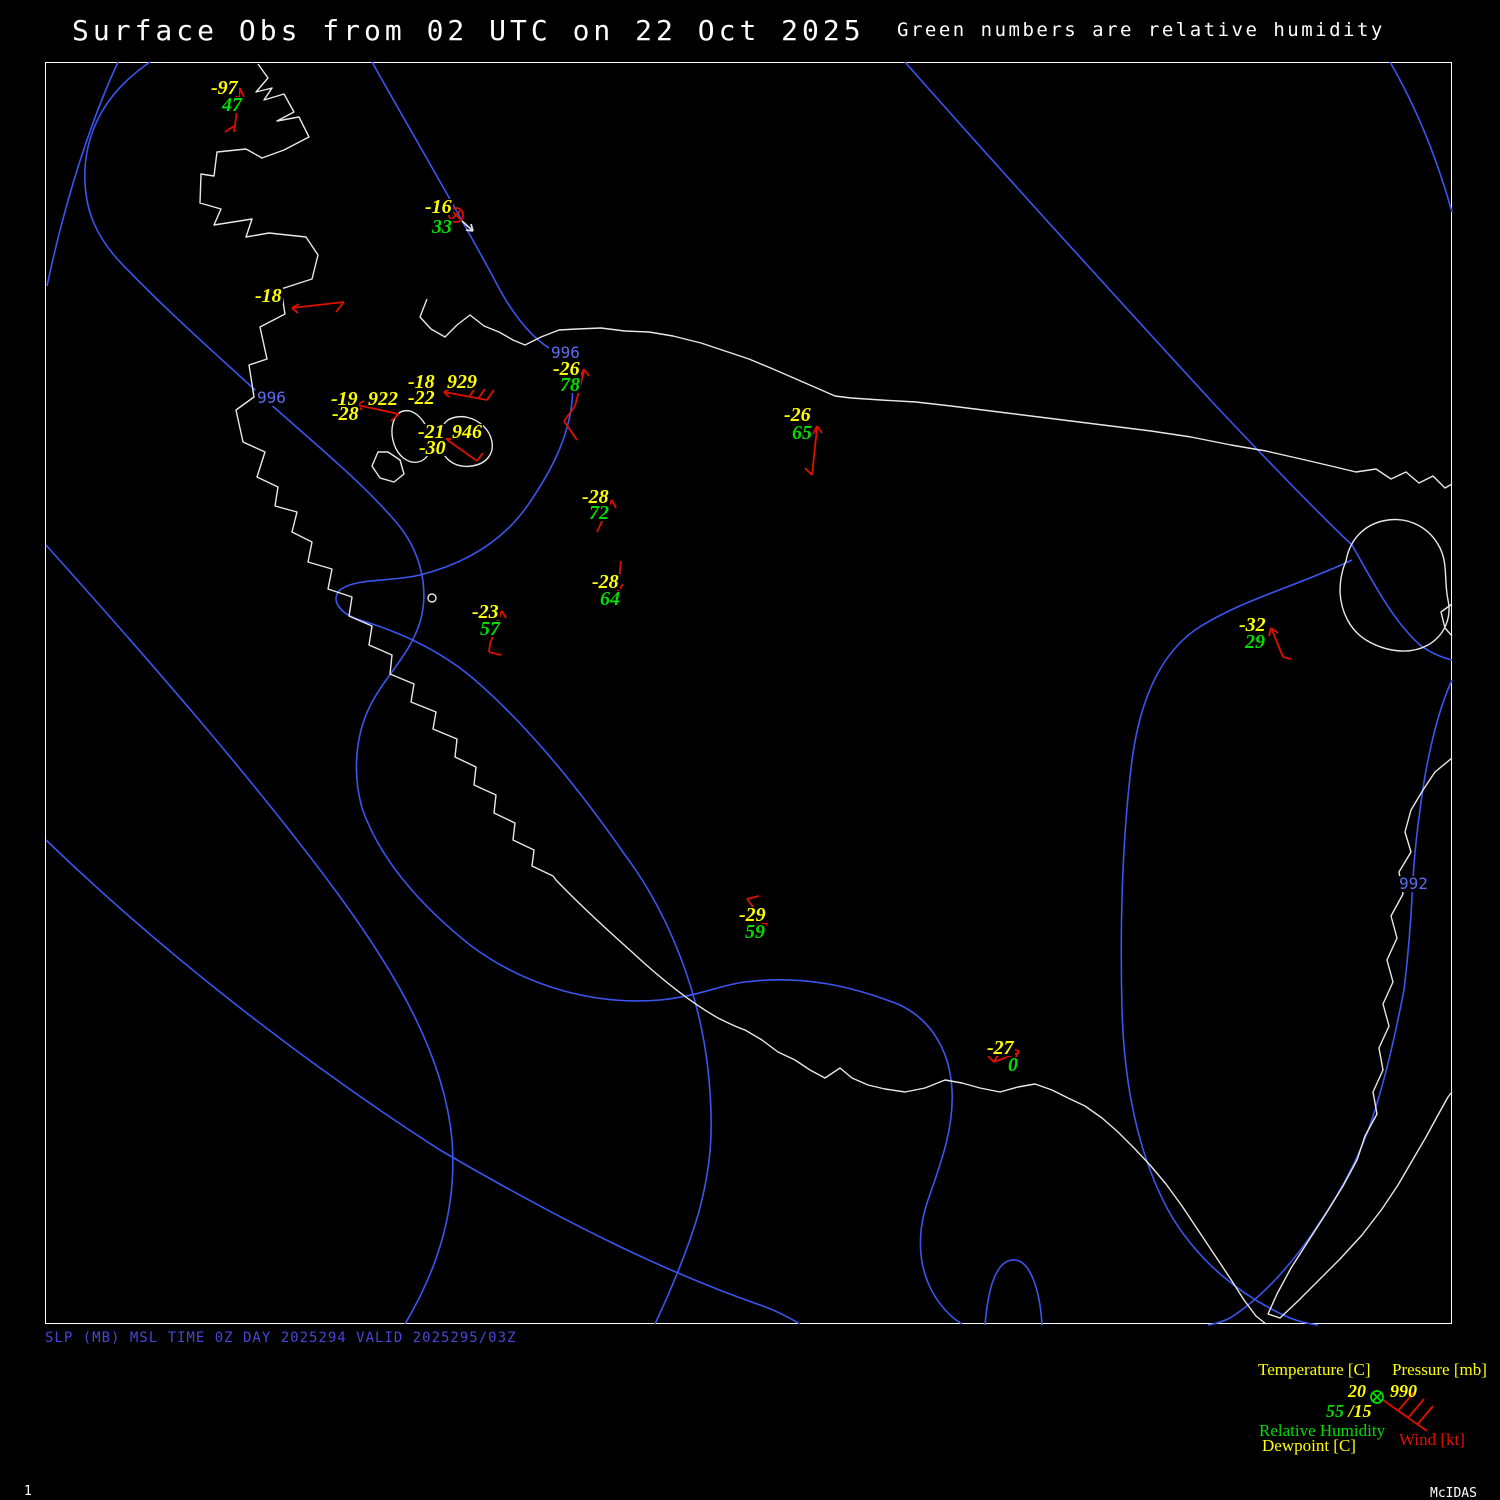  Describe the element at coordinates (753, 897) in the screenshot. I see `station--29-59-wind-barb` at that location.